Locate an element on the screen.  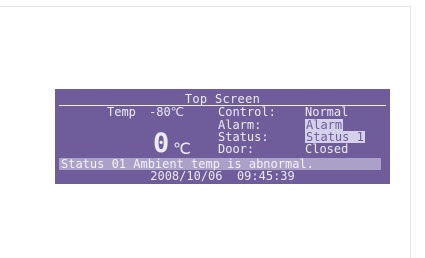
top-divider is located at coordinates (205, 6).